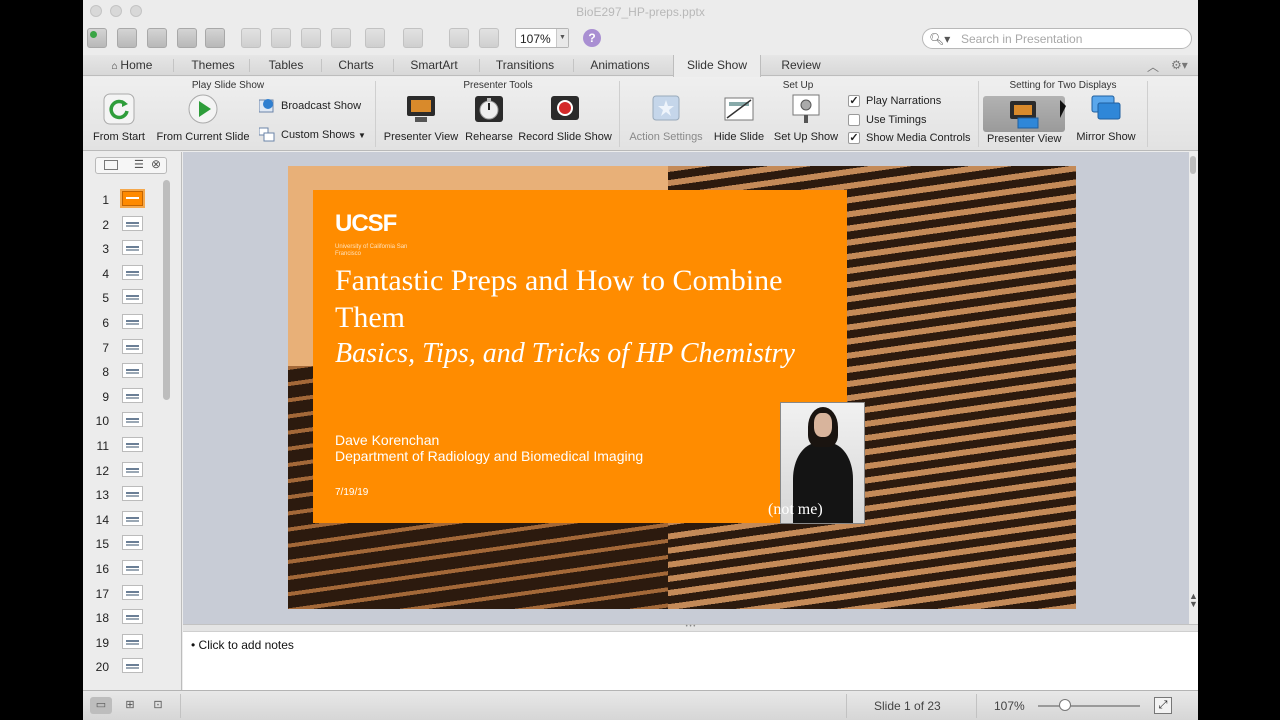 The width and height of the screenshot is (1280, 720). I want to click on outline-view-icon: ☰, so click(139, 164).